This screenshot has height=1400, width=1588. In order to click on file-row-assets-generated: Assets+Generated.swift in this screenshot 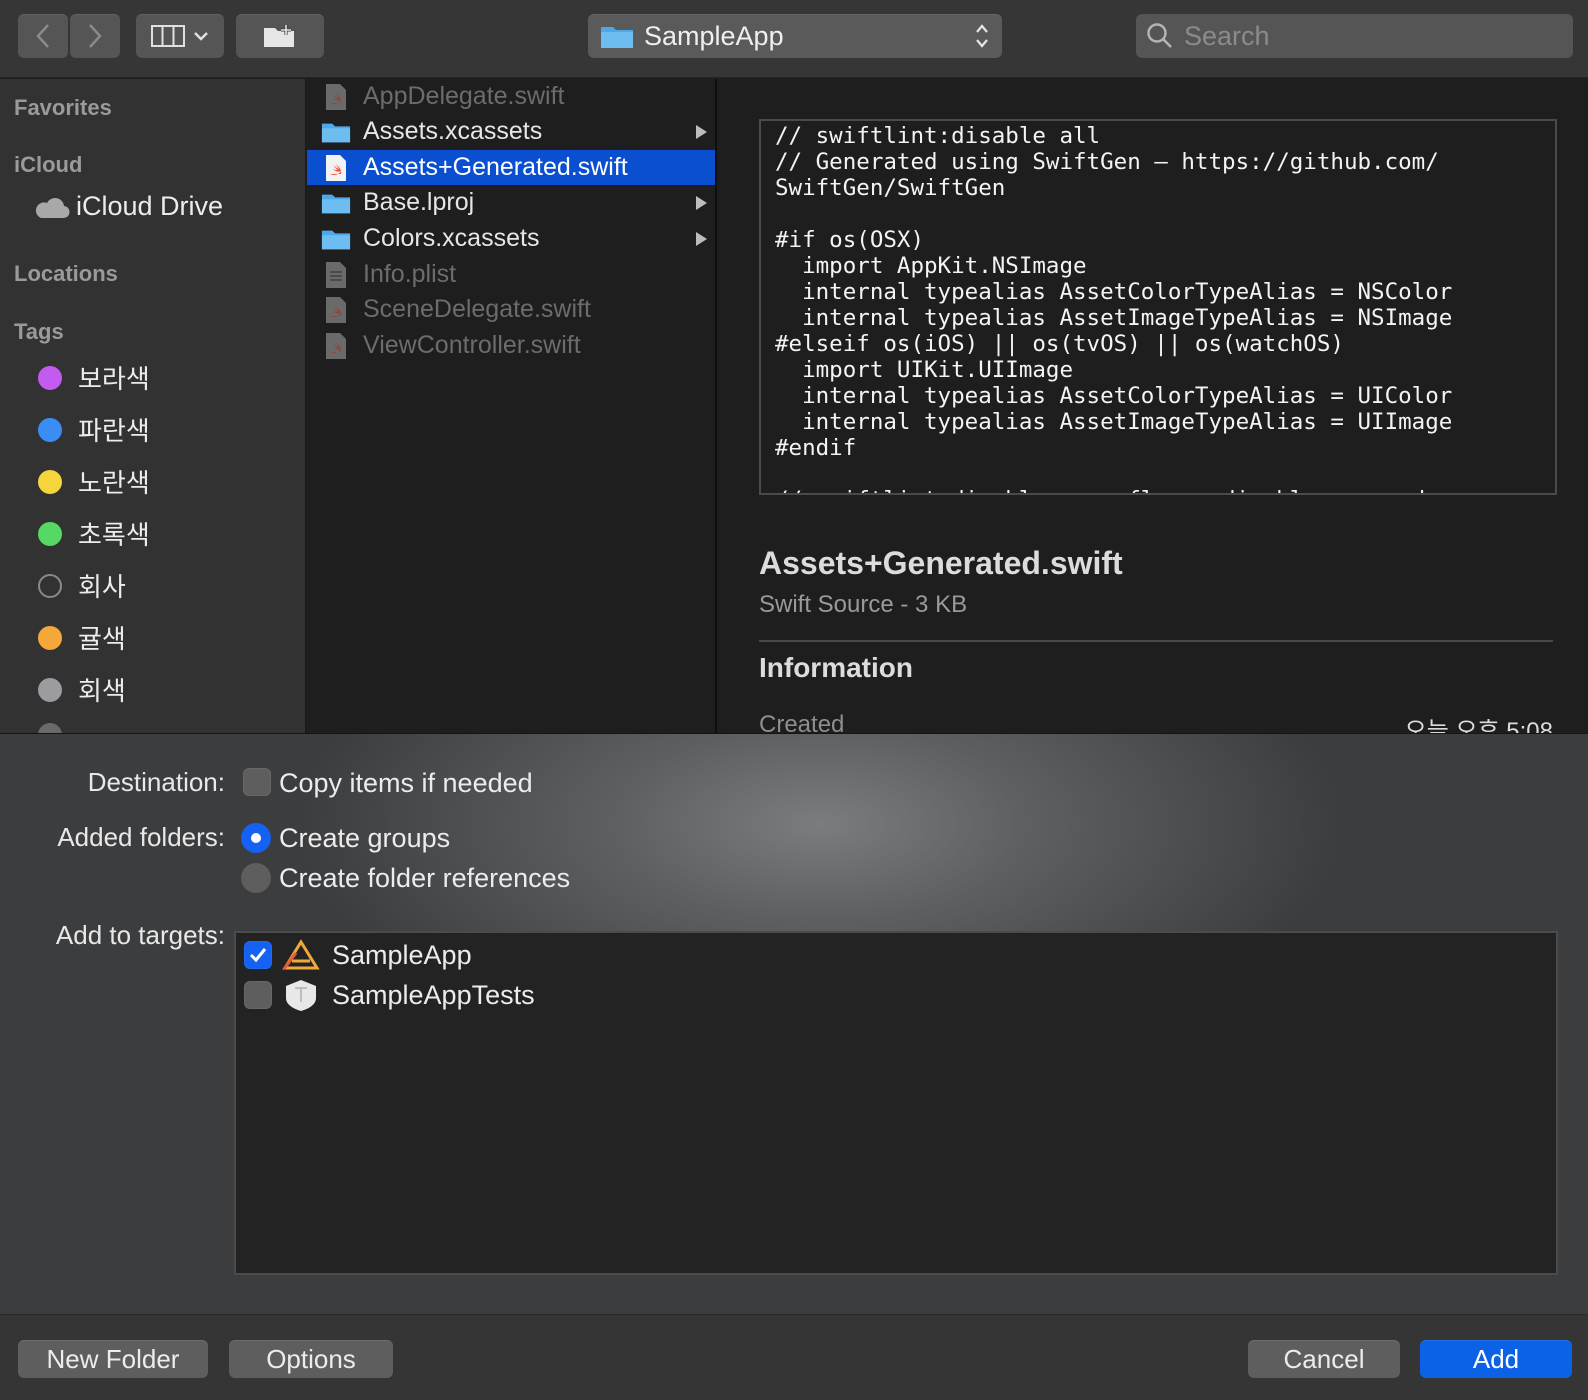, I will do `click(511, 167)`.